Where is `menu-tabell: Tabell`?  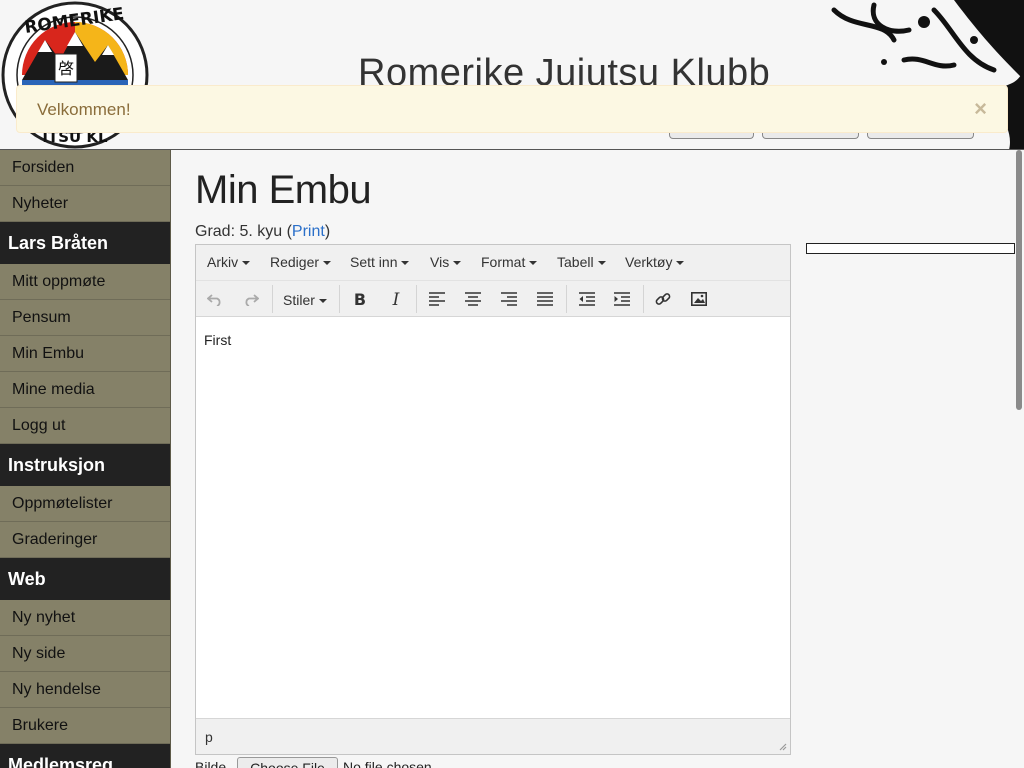
menu-tabell: Tabell is located at coordinates (581, 262).